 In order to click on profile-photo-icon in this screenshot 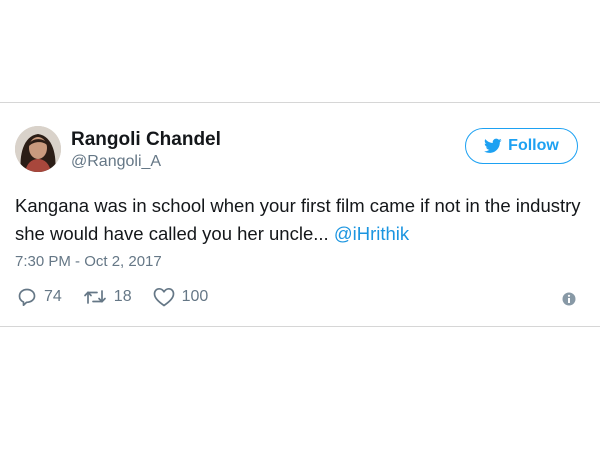, I will do `click(38, 149)`.